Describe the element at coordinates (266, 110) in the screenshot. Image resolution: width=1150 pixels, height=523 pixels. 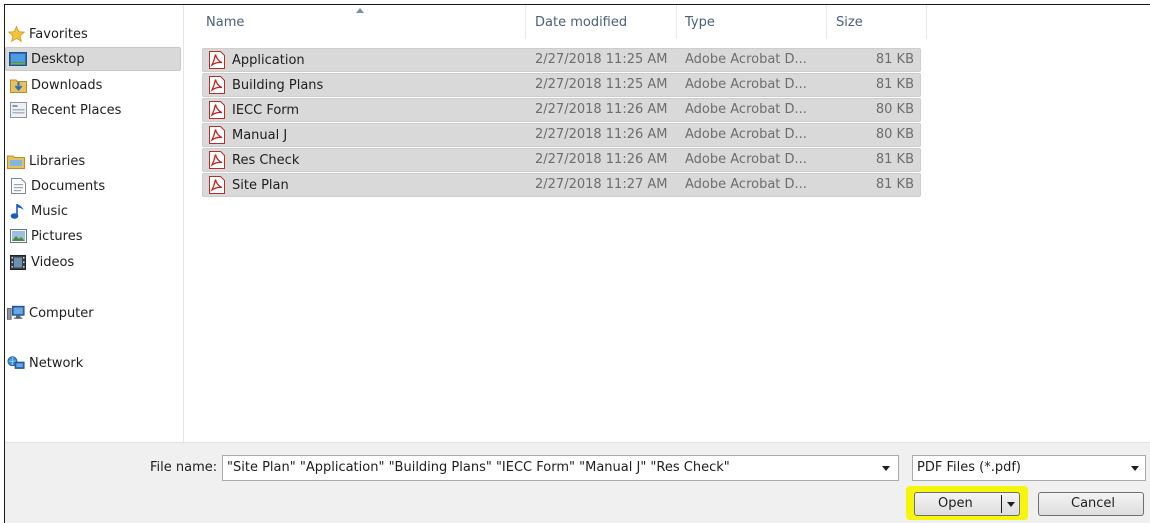
I see `file-name: IECC Form` at that location.